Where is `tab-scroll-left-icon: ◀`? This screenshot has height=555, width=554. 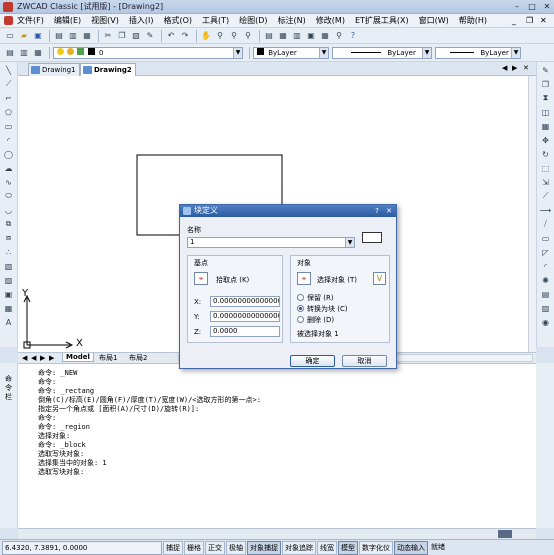
tab-scroll-left-icon: ◀ is located at coordinates (504, 68).